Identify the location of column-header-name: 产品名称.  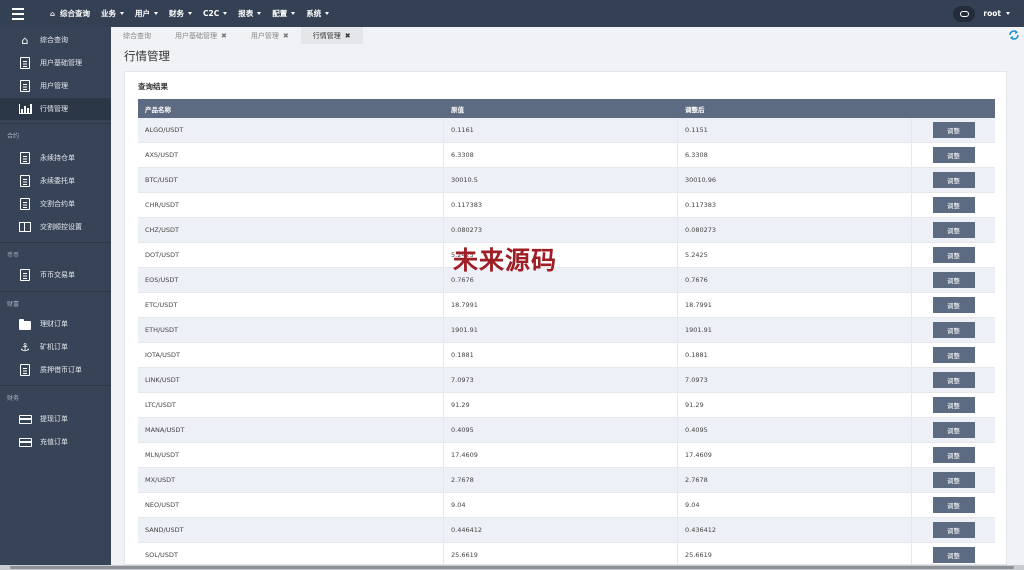
(158, 109).